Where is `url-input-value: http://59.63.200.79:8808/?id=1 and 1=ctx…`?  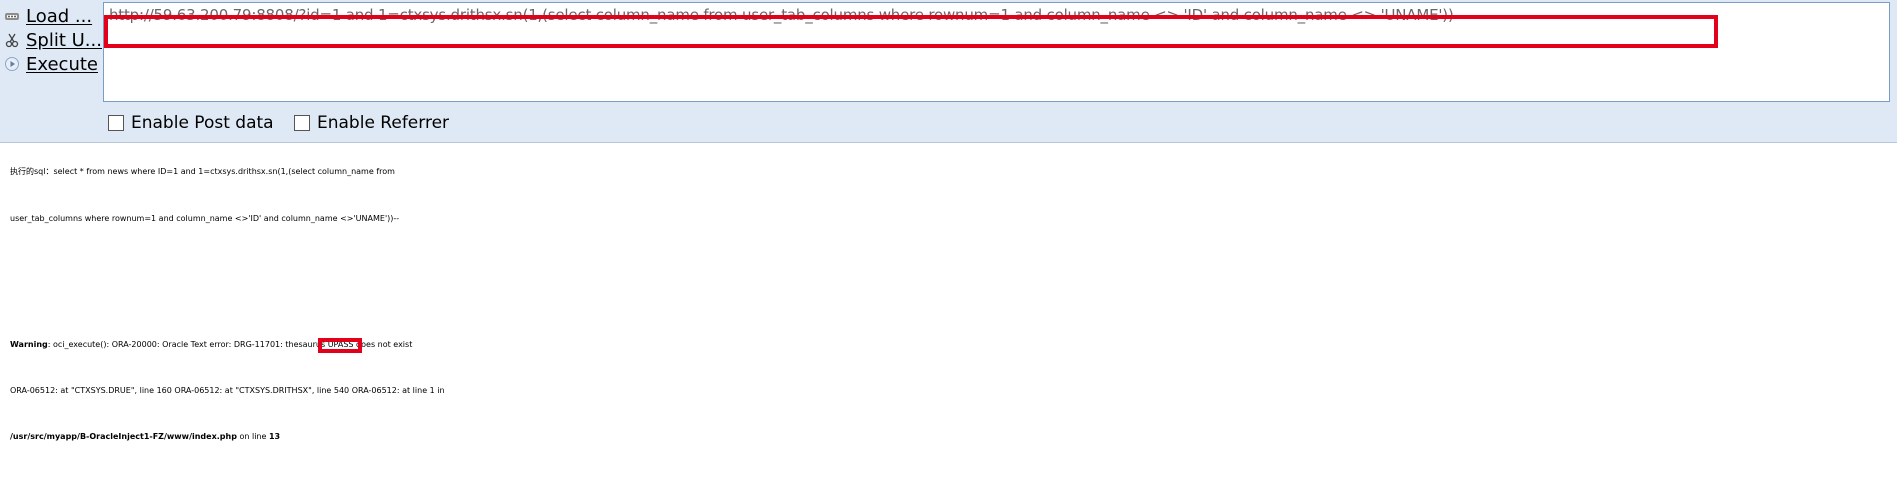 url-input-value: http://59.63.200.79:8808/?id=1 and 1=ctx… is located at coordinates (787, 15).